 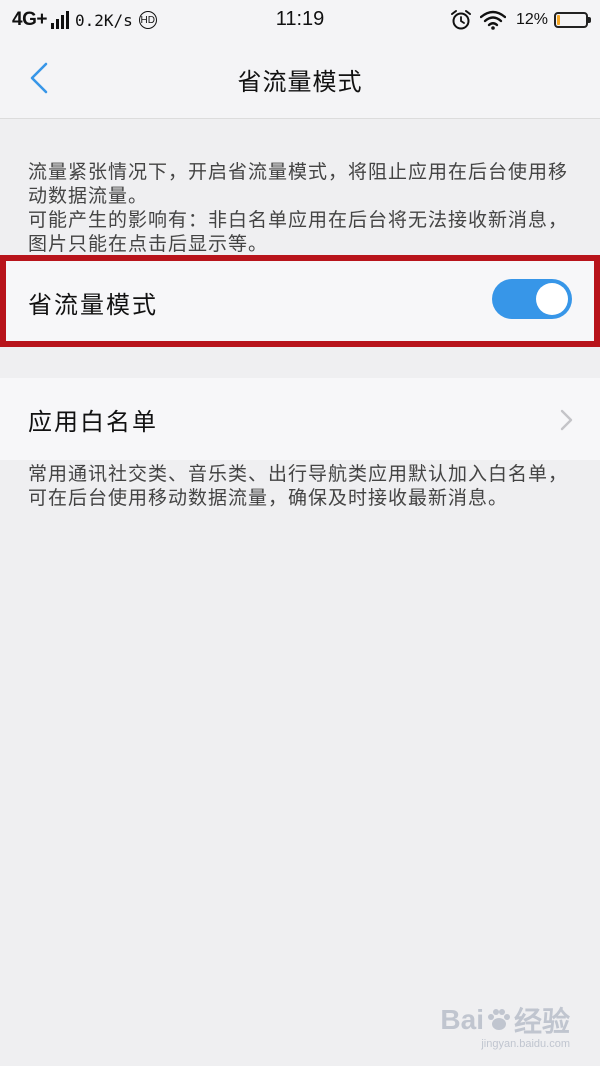 What do you see at coordinates (93, 305) in the screenshot?
I see `data-saver-label: 省流量模式` at bounding box center [93, 305].